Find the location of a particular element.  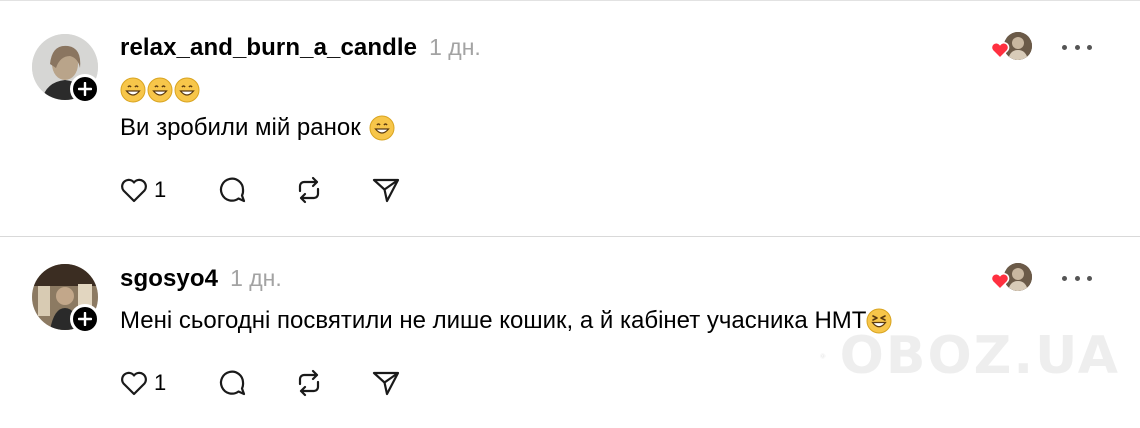

oboz-watermark: OBOZ.UA is located at coordinates (970, 356).